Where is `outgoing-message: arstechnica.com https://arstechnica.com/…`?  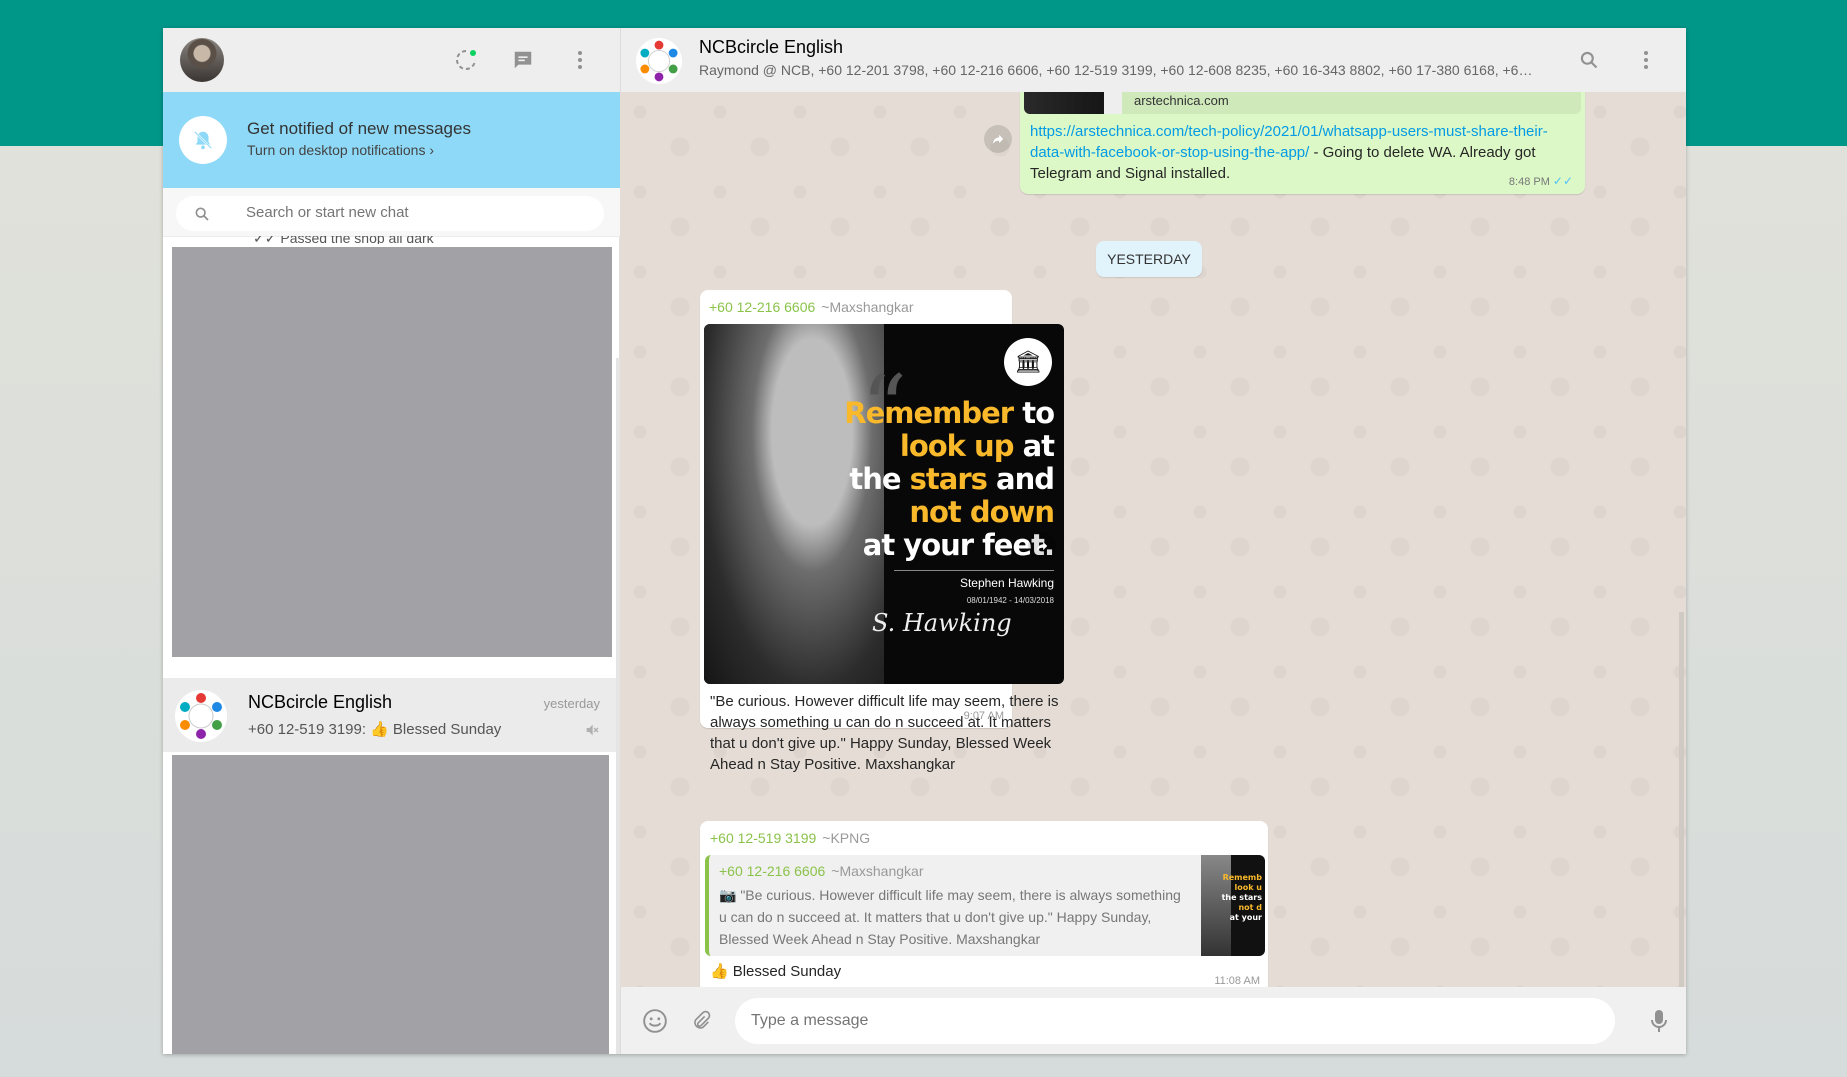
outgoing-message: arstechnica.com https://arstechnica.com/… is located at coordinates (1302, 143).